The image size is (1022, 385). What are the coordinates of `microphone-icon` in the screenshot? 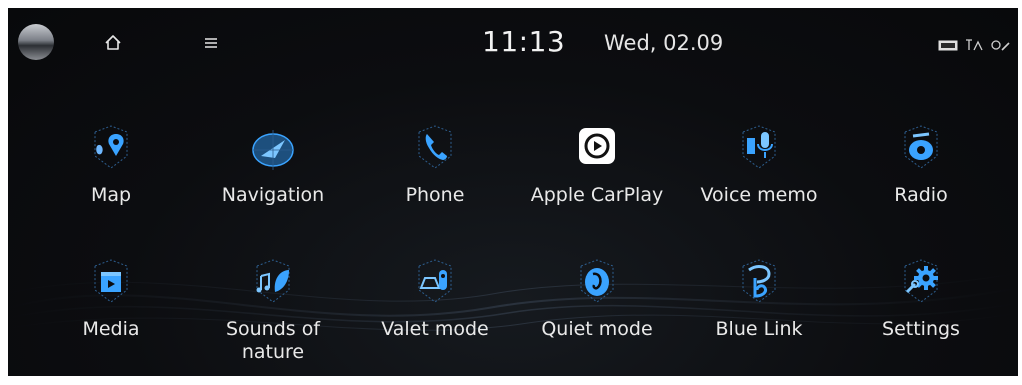 It's located at (759, 147).